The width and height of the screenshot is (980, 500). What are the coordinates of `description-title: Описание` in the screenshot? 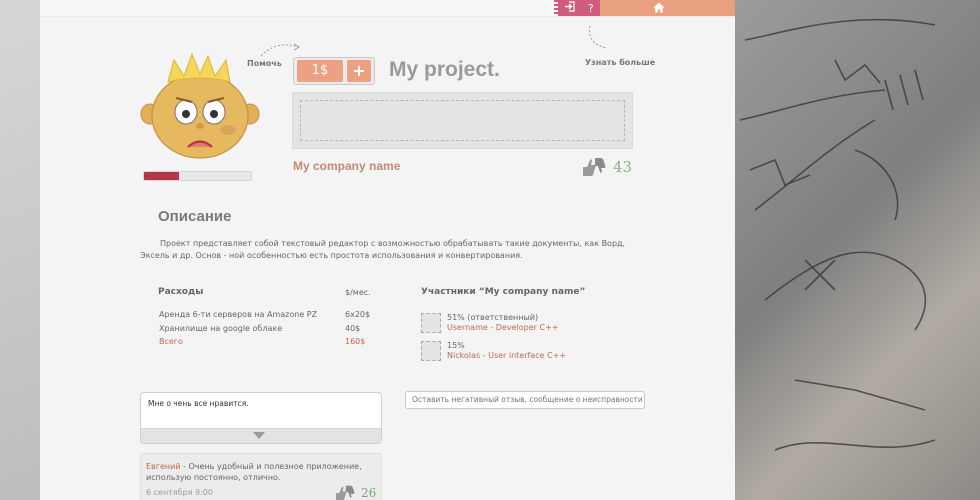 It's located at (195, 216).